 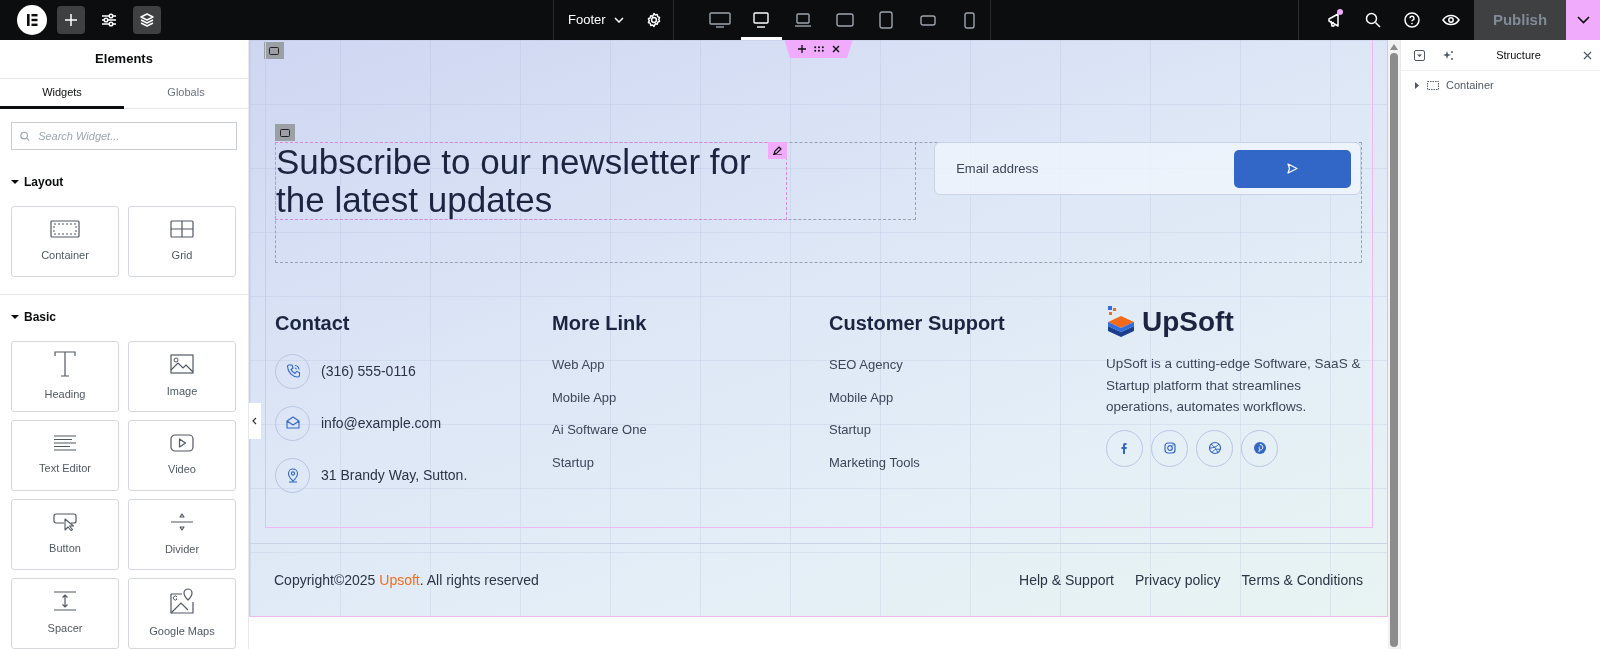 I want to click on add-button, so click(x=71, y=20).